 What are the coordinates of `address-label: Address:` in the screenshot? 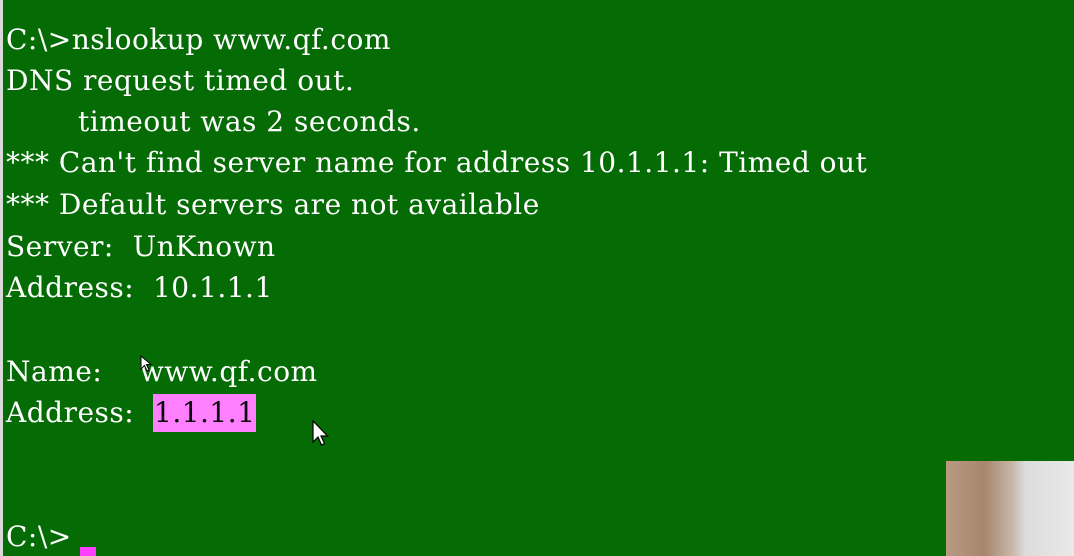 It's located at (79, 412).